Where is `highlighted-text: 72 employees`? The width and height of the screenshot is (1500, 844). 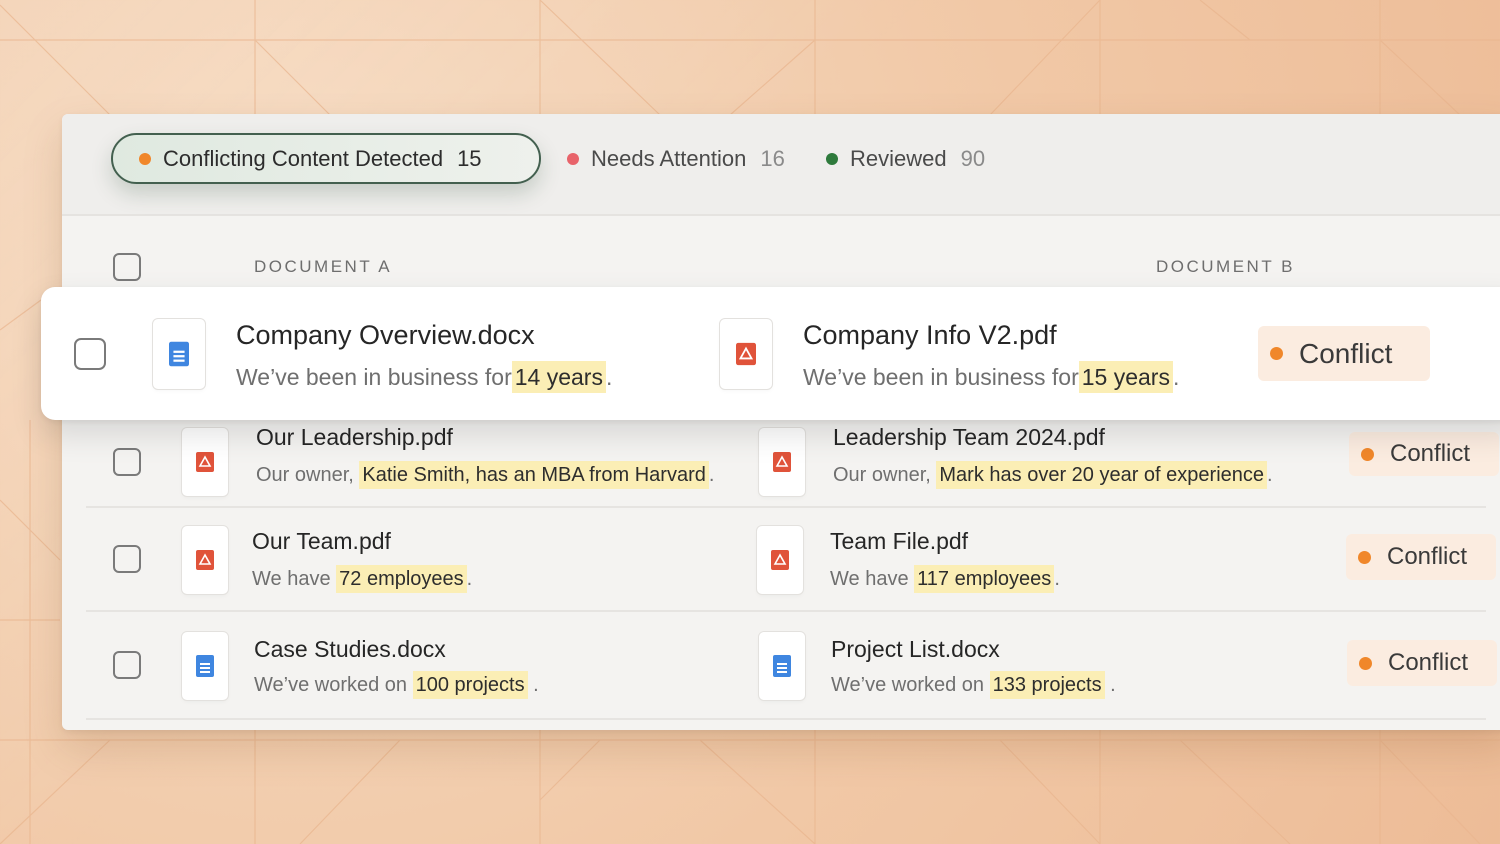
highlighted-text: 72 employees is located at coordinates (401, 579).